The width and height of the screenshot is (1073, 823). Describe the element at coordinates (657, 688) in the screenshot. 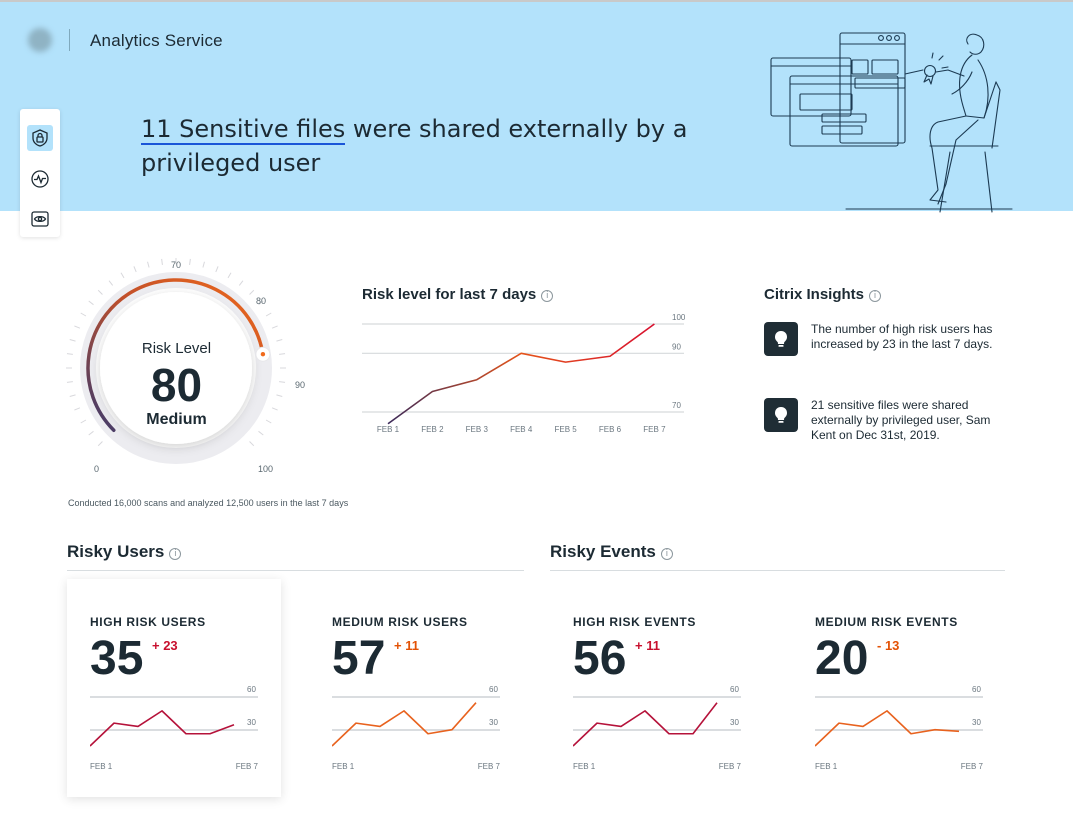

I see `high-risk-events-card: HIGH RISK EVENTS 56 + 11 60 30 FEB 1 FEB 7` at that location.